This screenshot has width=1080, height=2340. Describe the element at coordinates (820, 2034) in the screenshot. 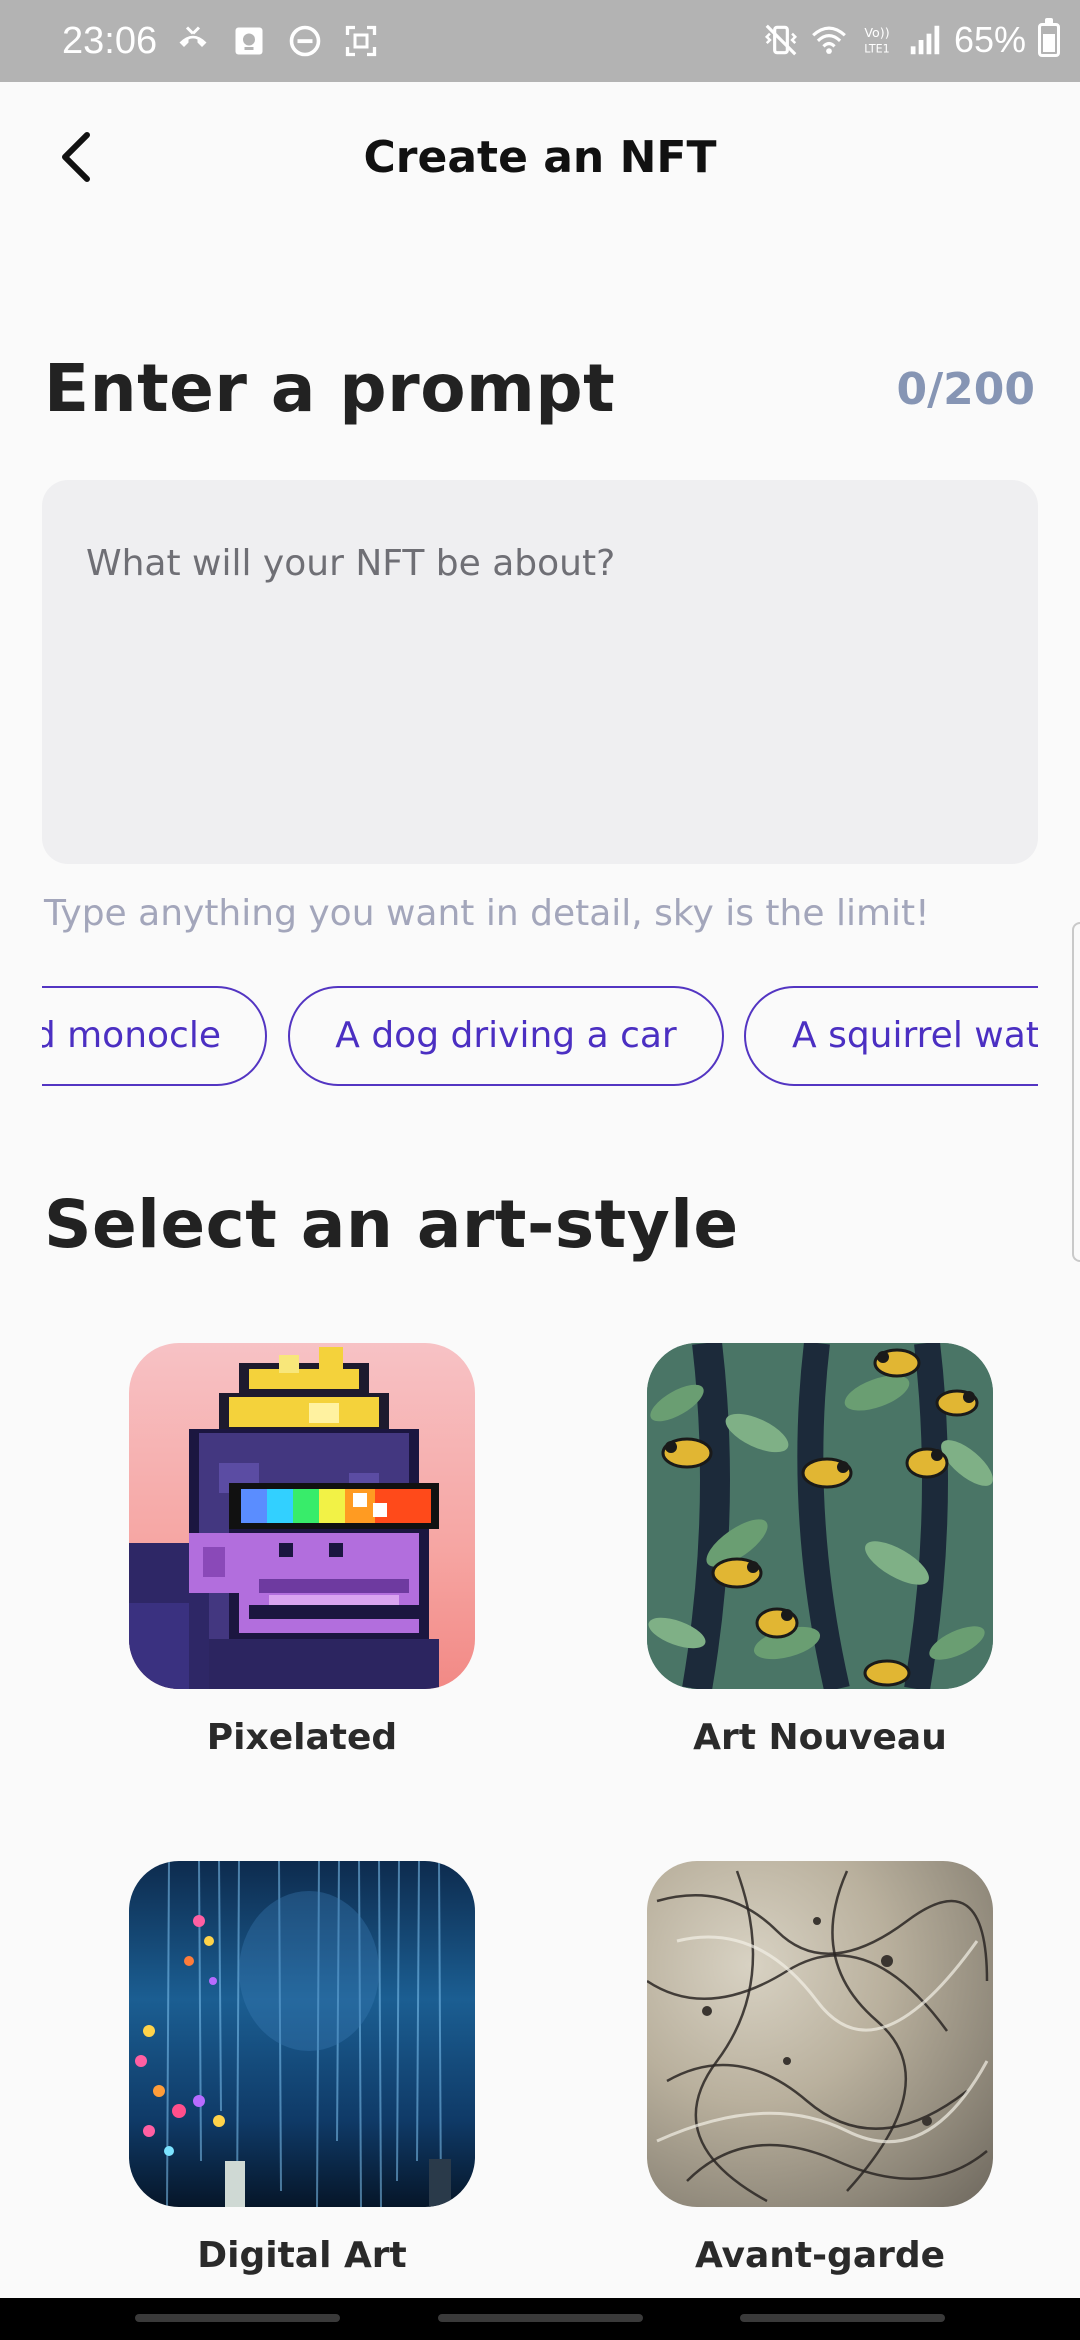

I see `avant-garde-thumbnail` at that location.